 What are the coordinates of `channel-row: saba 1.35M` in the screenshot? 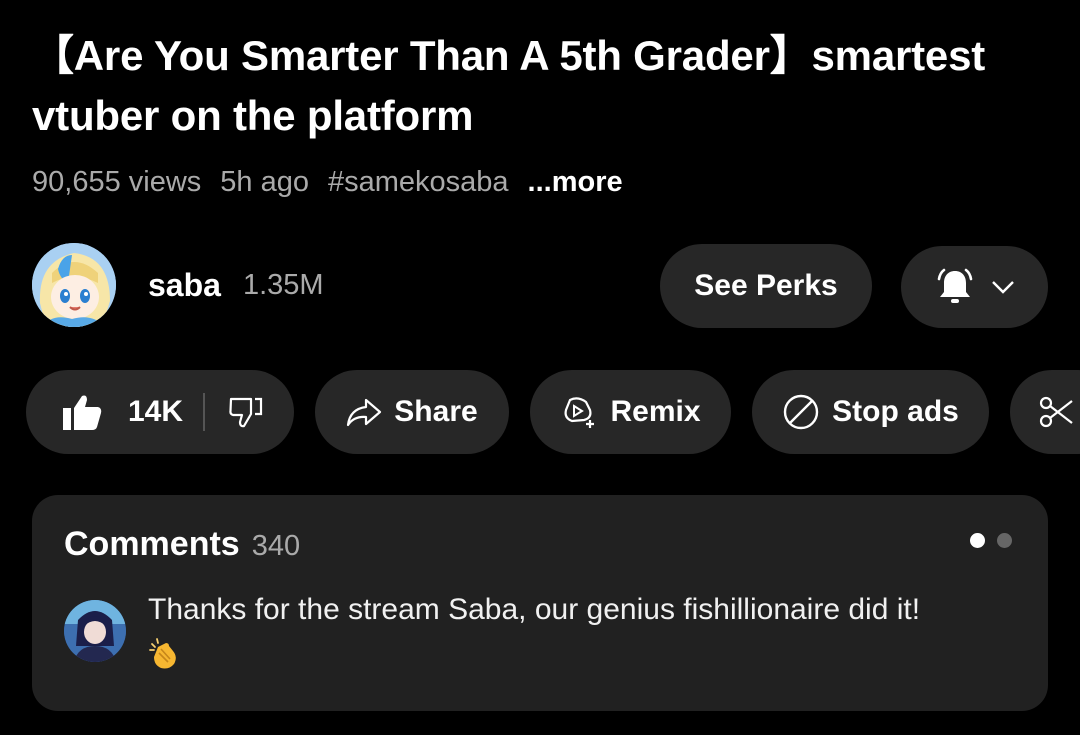 It's located at (178, 285).